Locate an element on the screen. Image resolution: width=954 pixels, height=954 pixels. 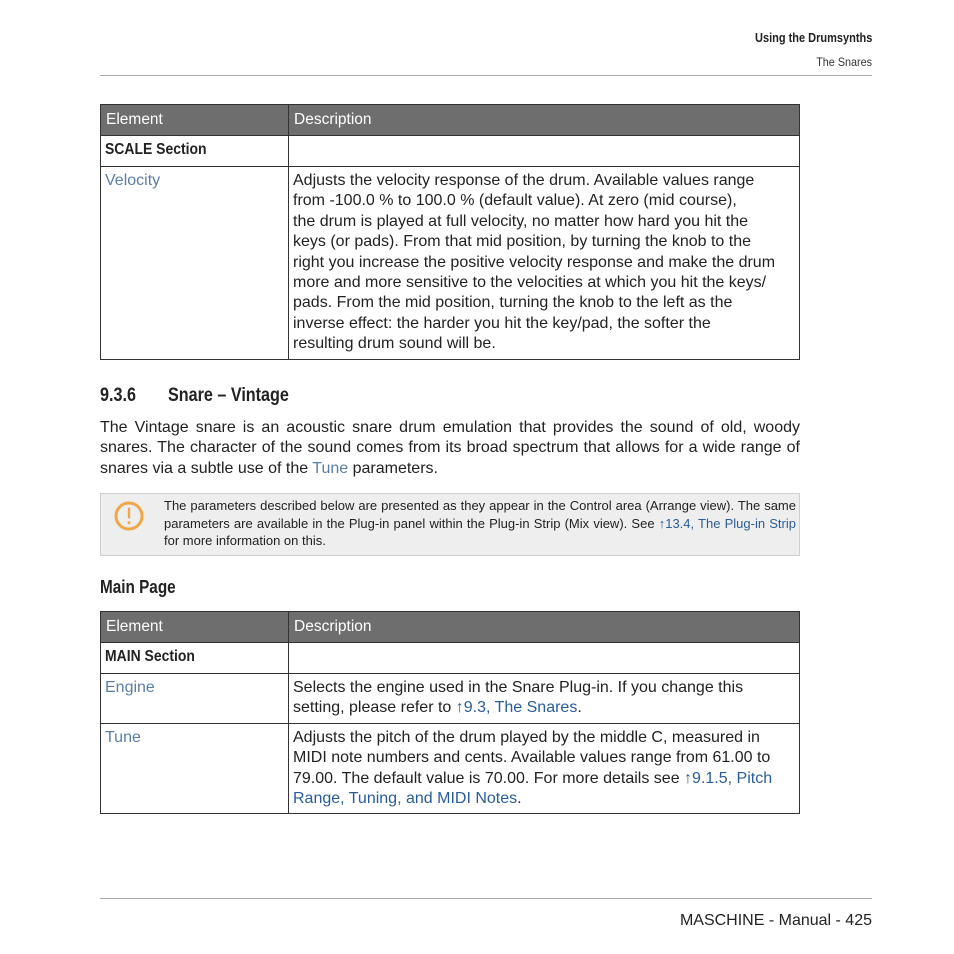
section-heading: 9.3.6 Snare – Vintage is located at coordinates (194, 396).